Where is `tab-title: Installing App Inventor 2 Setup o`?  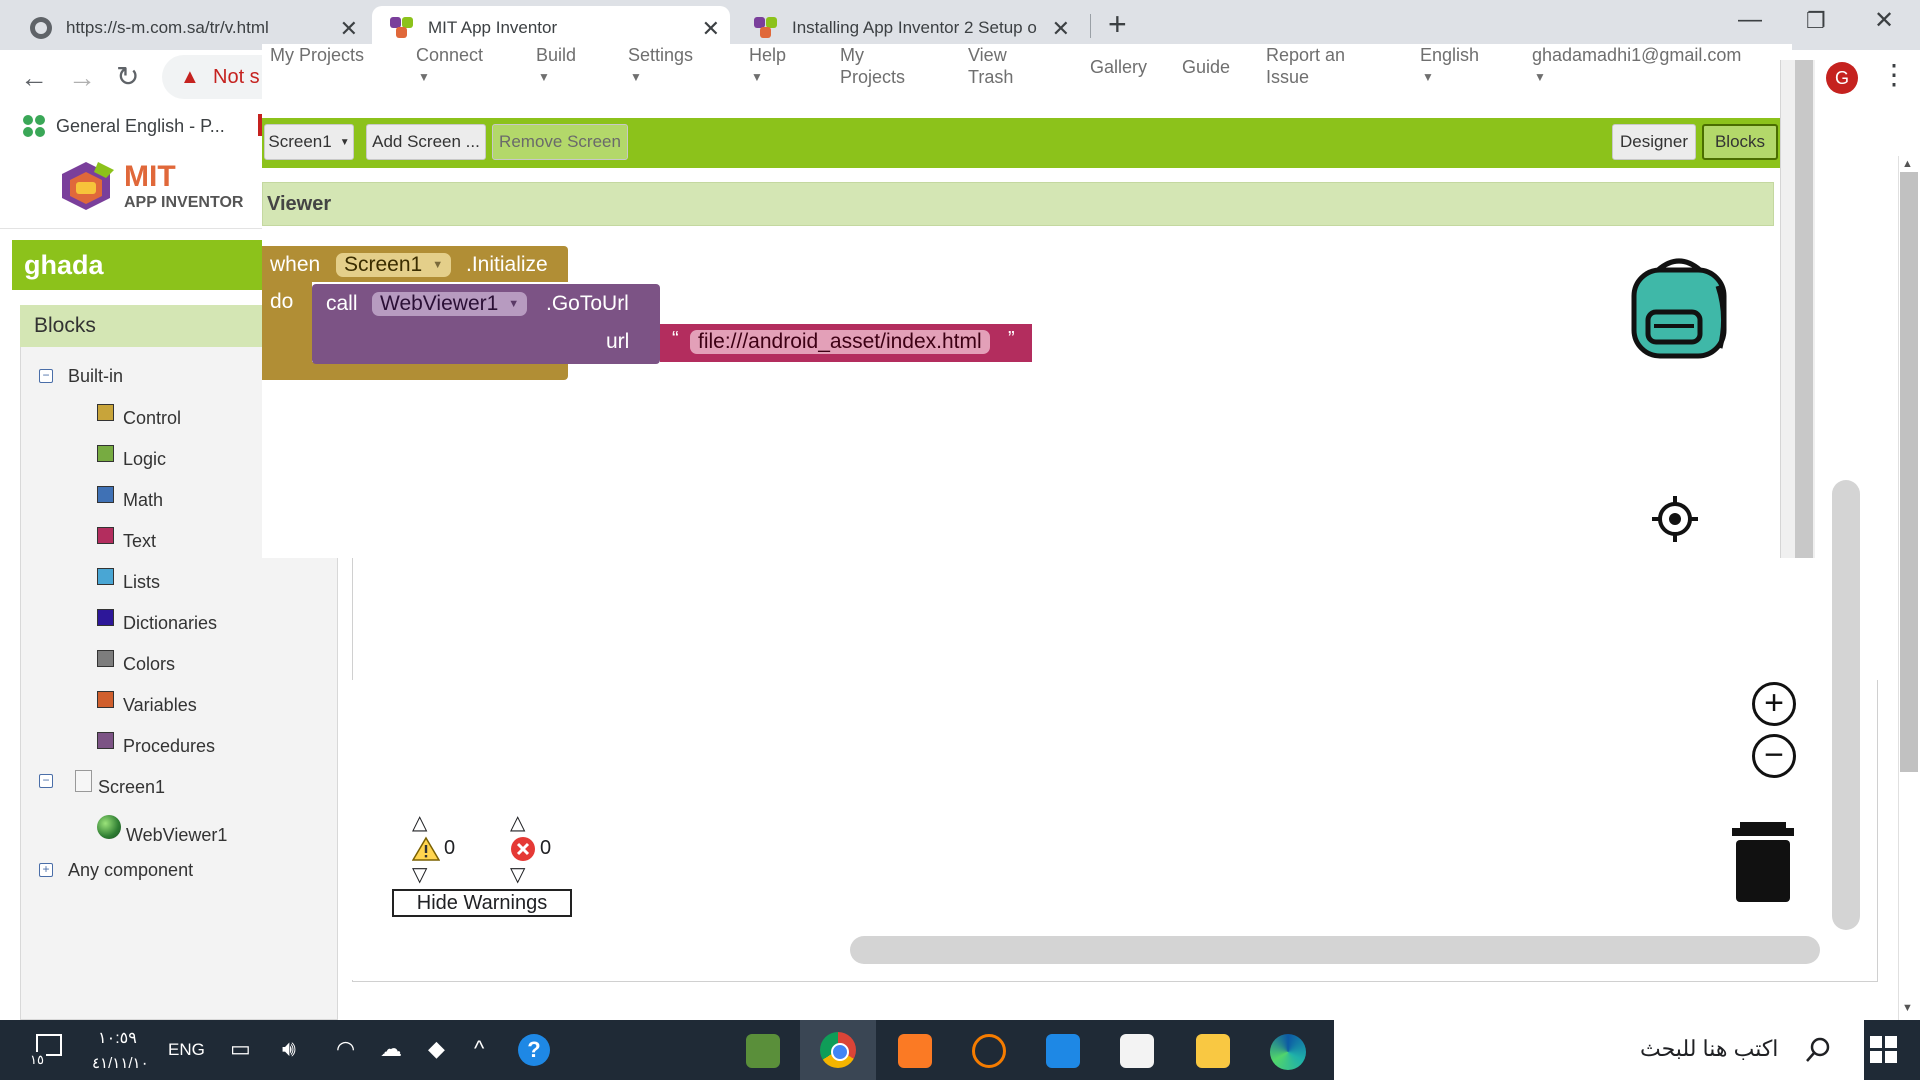
tab-title: Installing App Inventor 2 Setup o is located at coordinates (914, 27).